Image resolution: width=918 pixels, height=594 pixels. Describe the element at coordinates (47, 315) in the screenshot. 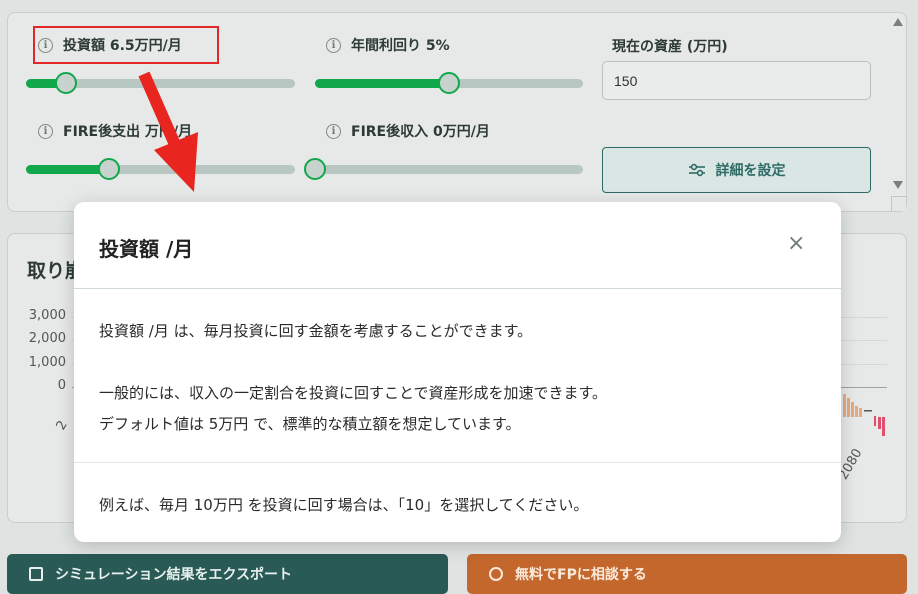

I see `y-tick-label: 3,000` at that location.